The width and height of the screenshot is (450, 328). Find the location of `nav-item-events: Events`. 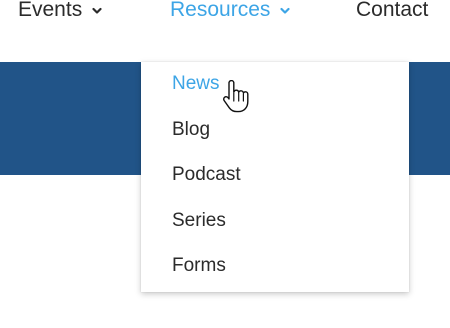

nav-item-events: Events is located at coordinates (60, 12).